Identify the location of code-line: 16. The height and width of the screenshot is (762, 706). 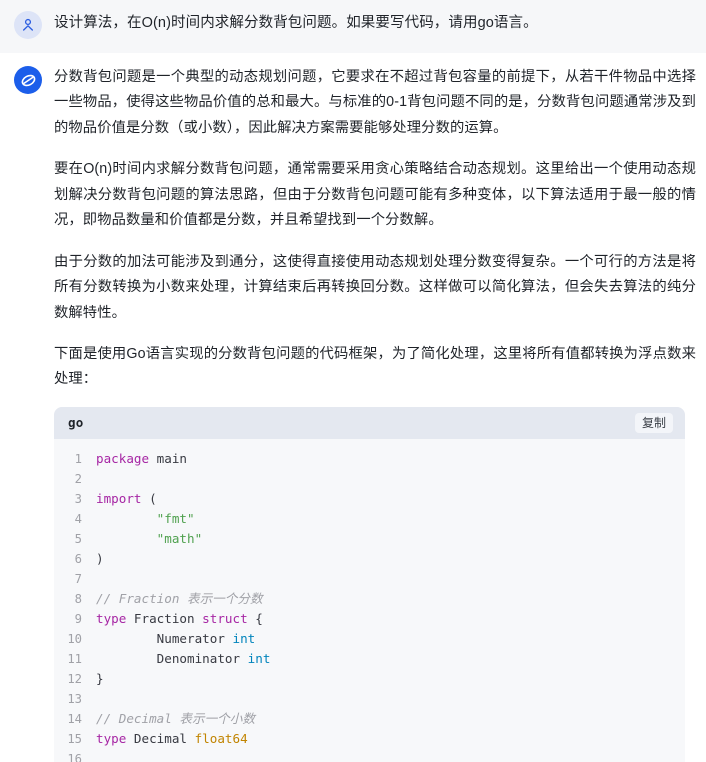
(369, 755).